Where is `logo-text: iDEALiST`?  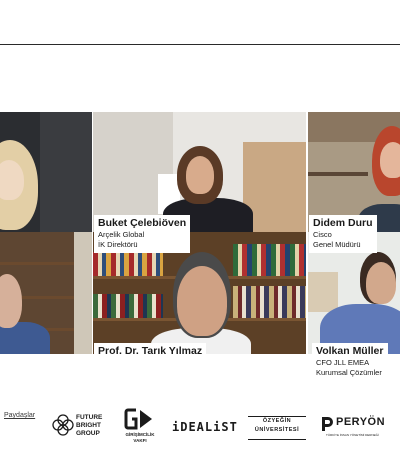 logo-text: iDEALiST is located at coordinates (205, 427).